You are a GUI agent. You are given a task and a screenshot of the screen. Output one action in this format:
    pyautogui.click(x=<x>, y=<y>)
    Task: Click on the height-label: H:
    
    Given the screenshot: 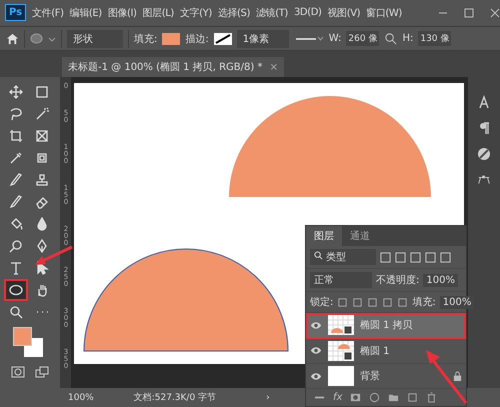 What is the action you would take?
    pyautogui.click(x=408, y=38)
    